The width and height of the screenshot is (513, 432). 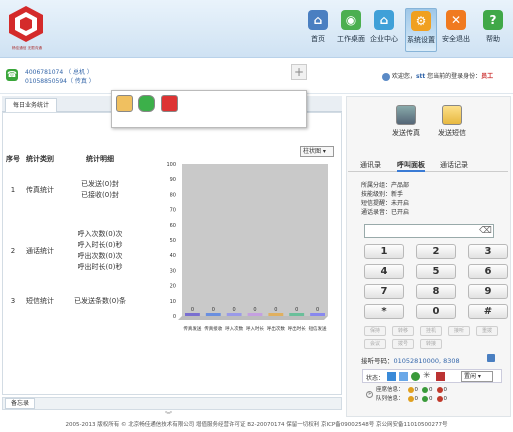 What do you see at coordinates (31, 105) in the screenshot?
I see `tab-daily-stats: 每日业务统计` at bounding box center [31, 105].